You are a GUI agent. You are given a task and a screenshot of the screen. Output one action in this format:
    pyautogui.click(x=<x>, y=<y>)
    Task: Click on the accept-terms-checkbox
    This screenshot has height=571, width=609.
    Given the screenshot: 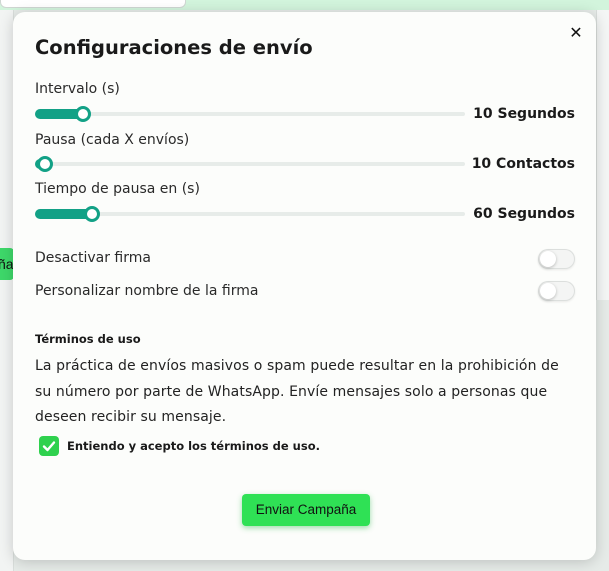 What is the action you would take?
    pyautogui.click(x=49, y=446)
    